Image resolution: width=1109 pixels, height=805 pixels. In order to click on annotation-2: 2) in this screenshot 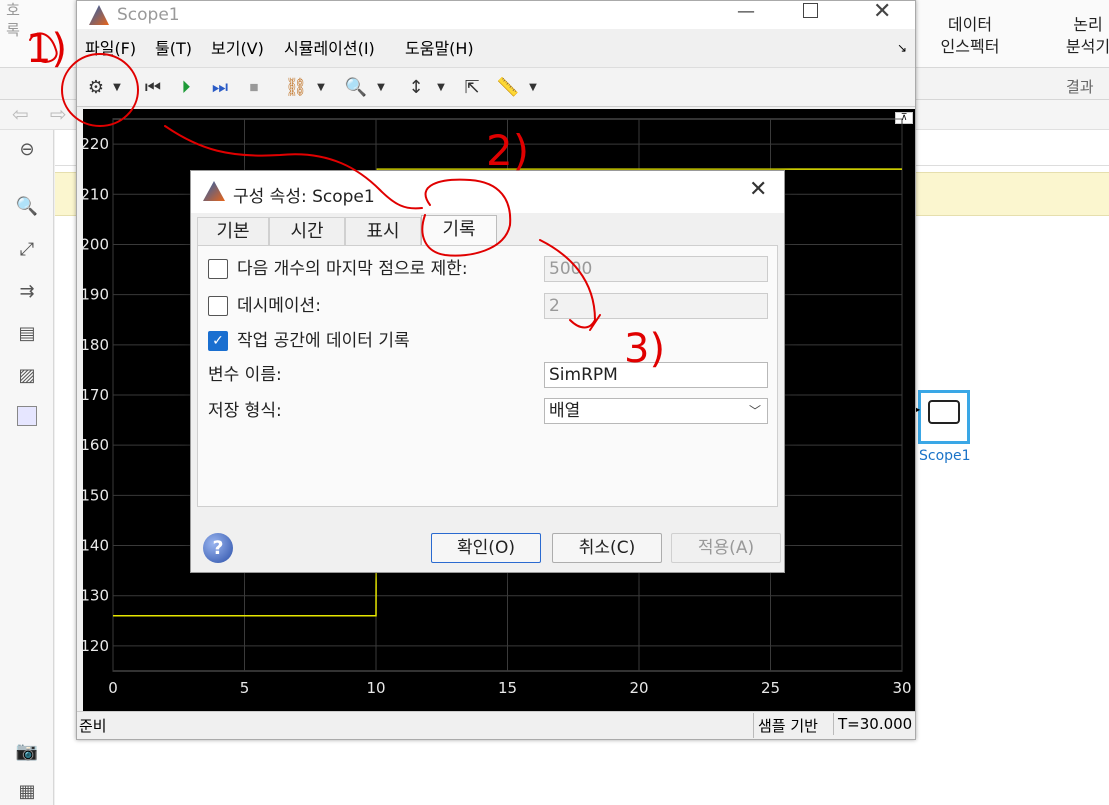, I will do `click(507, 150)`.